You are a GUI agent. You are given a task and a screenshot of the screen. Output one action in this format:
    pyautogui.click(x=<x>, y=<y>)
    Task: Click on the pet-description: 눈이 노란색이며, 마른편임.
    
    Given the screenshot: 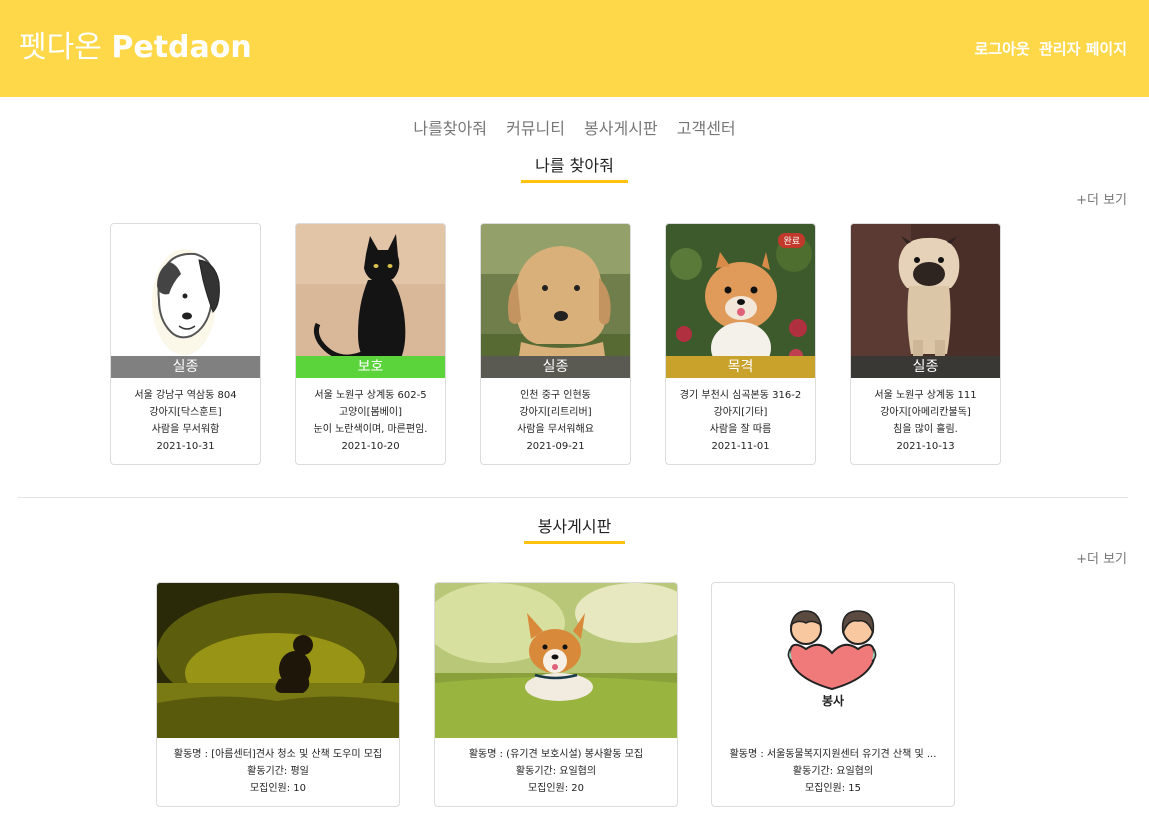 What is the action you would take?
    pyautogui.click(x=370, y=429)
    